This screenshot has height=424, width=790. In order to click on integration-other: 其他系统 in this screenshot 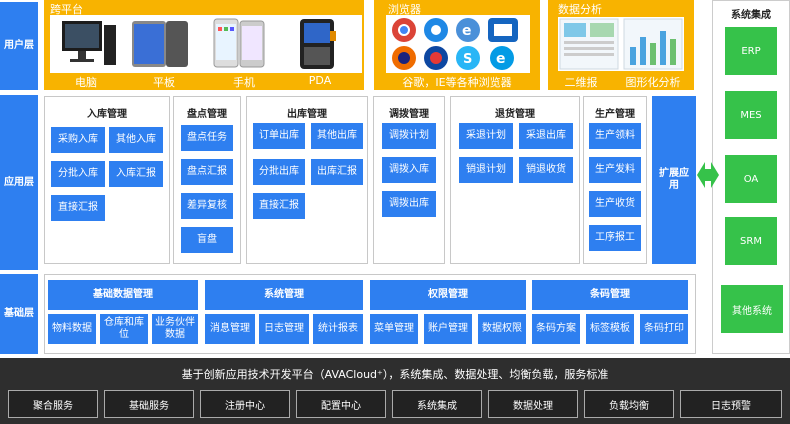, I will do `click(752, 309)`.